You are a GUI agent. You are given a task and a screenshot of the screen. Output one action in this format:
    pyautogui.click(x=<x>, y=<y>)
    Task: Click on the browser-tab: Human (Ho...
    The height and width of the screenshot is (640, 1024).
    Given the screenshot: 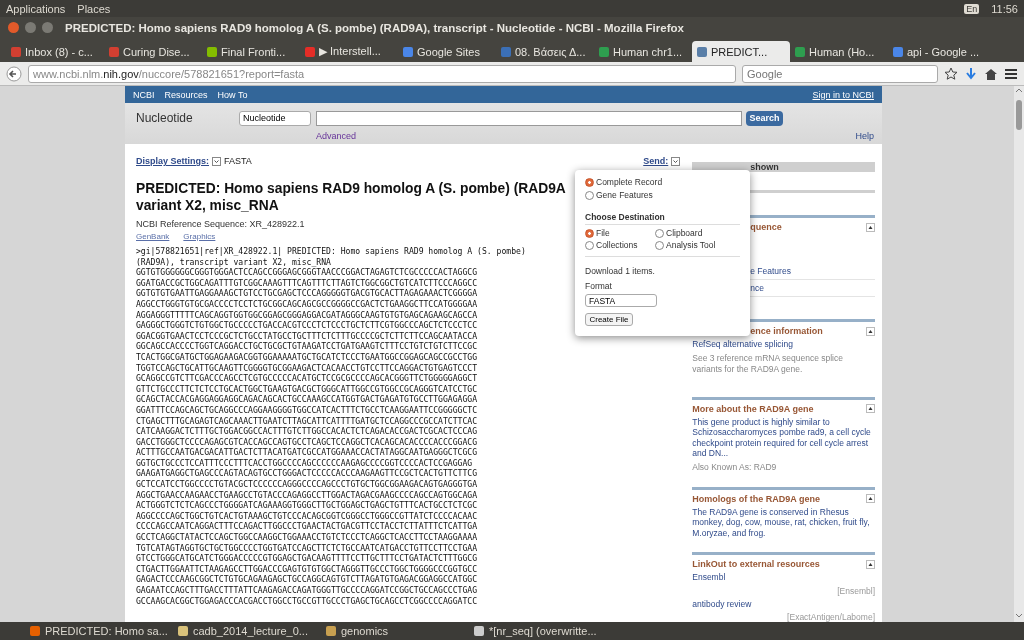 What is the action you would take?
    pyautogui.click(x=839, y=51)
    